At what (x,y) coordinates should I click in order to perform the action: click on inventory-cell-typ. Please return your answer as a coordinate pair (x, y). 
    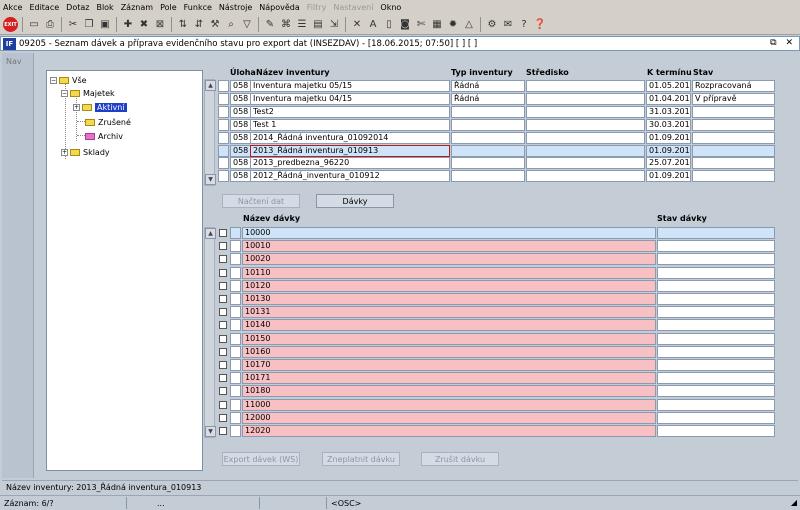
    Looking at the image, I should click on (488, 124).